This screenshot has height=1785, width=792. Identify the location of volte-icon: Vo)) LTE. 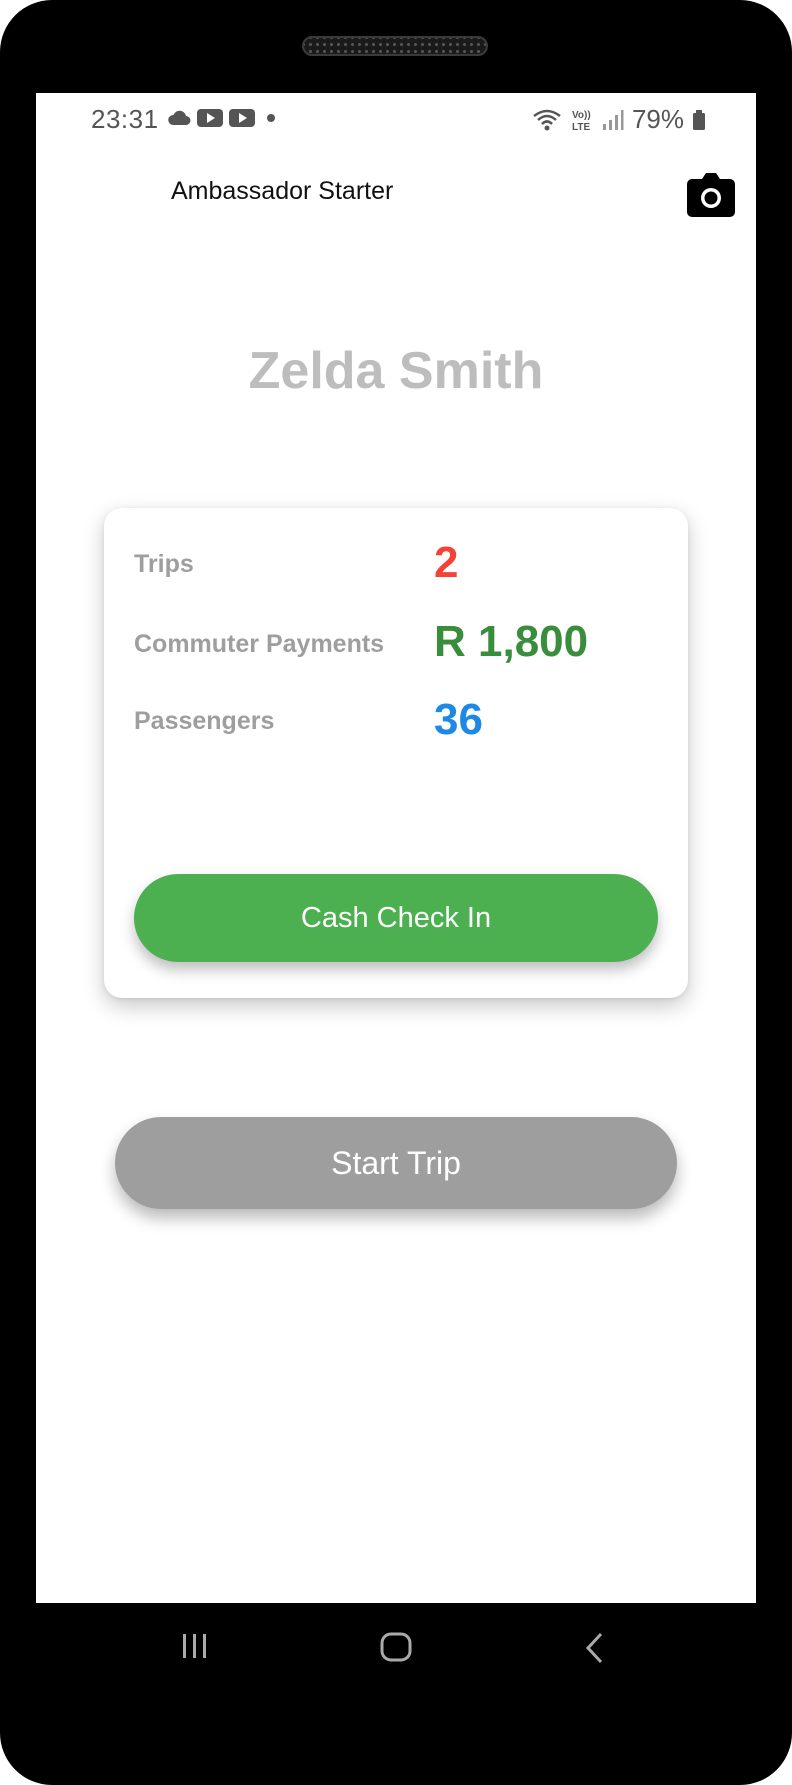
(581, 121).